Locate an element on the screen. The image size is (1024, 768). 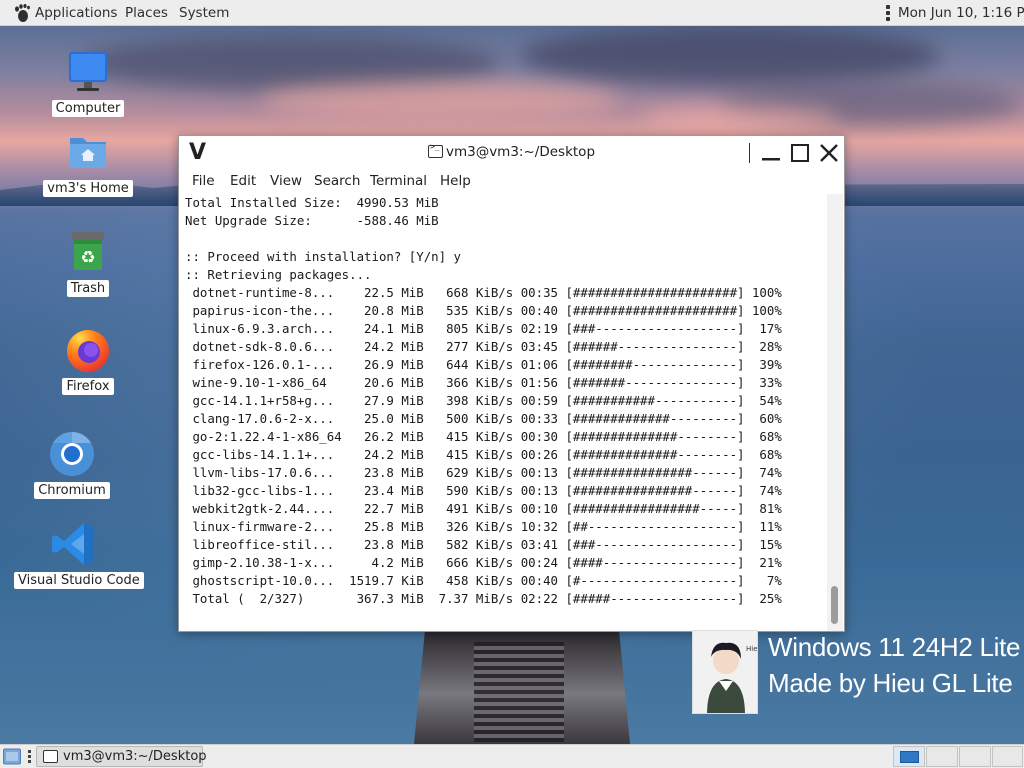
titlebar-divider is located at coordinates (749, 153).